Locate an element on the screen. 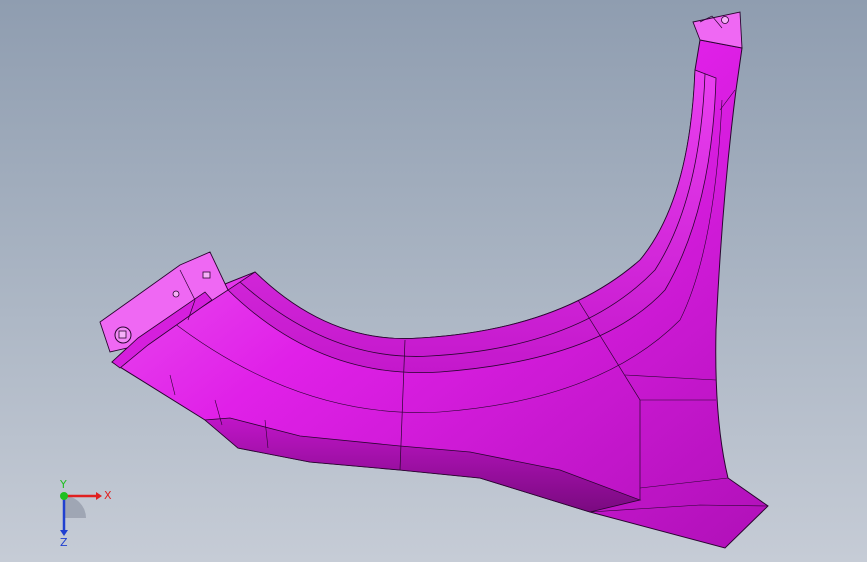 This screenshot has height=562, width=867. bracket-pin-icon is located at coordinates (176, 294).